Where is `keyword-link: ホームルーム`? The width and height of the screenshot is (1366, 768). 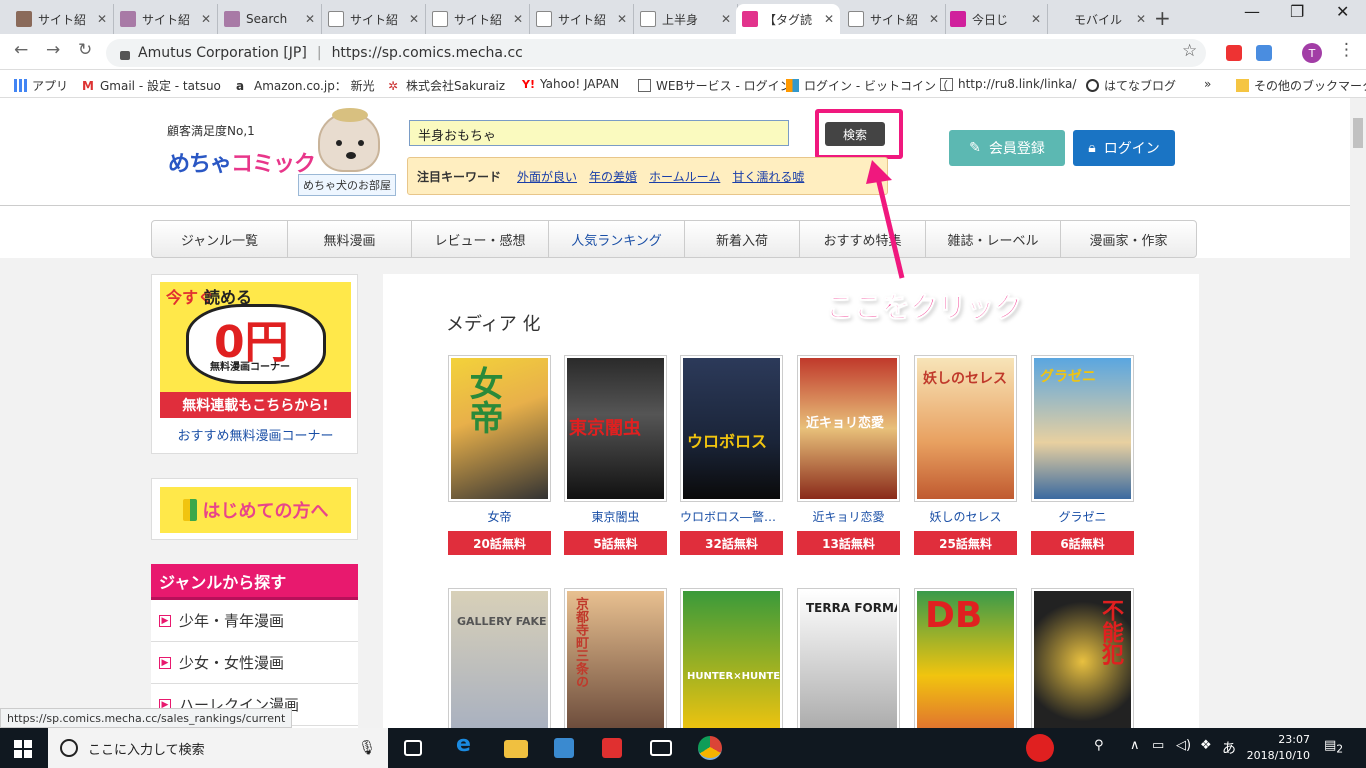
keyword-link: ホームルーム is located at coordinates (684, 176).